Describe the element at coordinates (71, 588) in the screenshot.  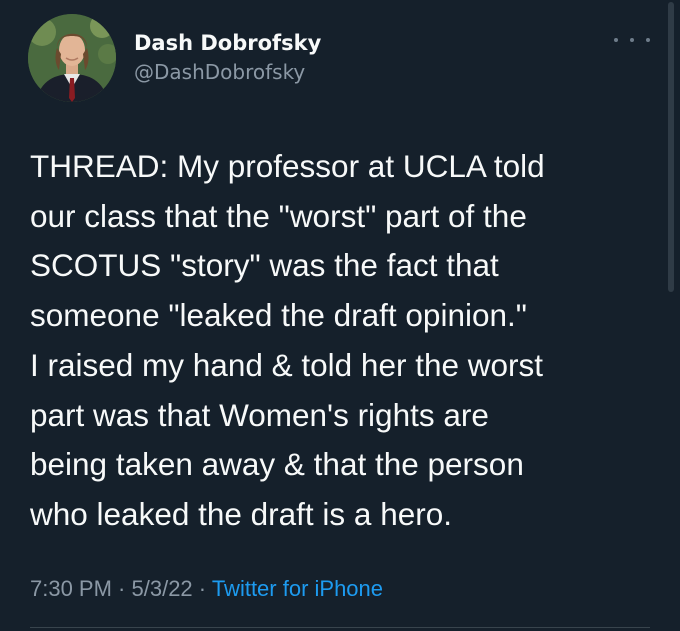
I see `tweet-time: 7:30 PM` at that location.